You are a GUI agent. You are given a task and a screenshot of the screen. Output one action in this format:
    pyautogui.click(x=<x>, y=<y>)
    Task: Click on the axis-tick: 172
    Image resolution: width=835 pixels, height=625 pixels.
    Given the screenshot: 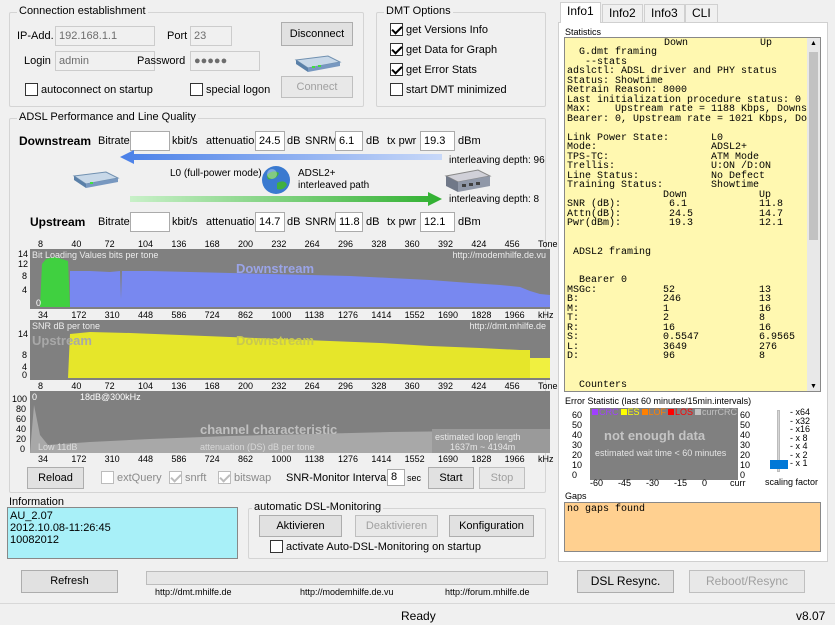 What is the action you would take?
    pyautogui.click(x=79, y=315)
    